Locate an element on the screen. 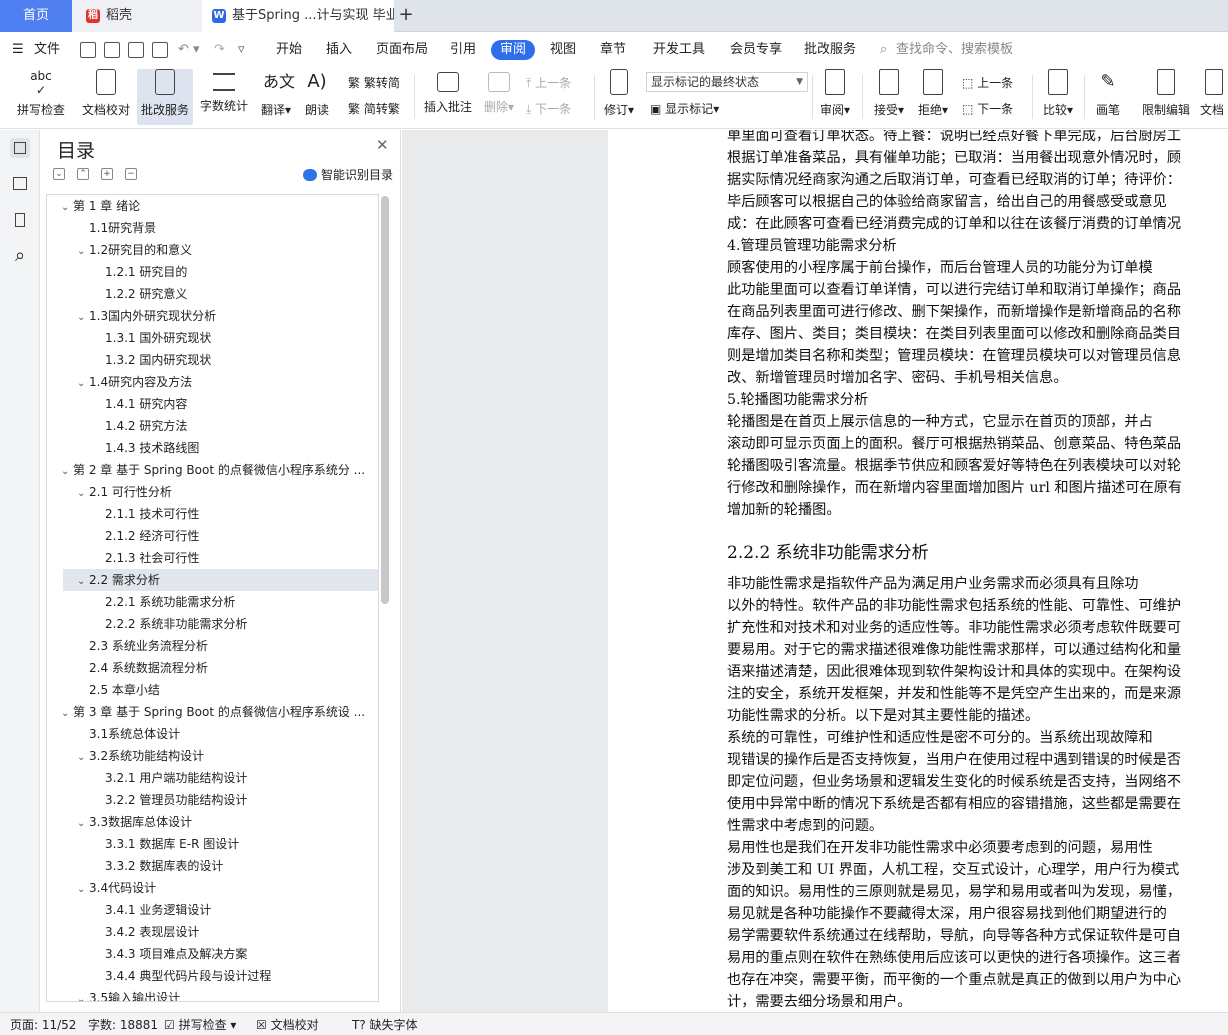  review-pane-button: 审阅▾ is located at coordinates (835, 97).